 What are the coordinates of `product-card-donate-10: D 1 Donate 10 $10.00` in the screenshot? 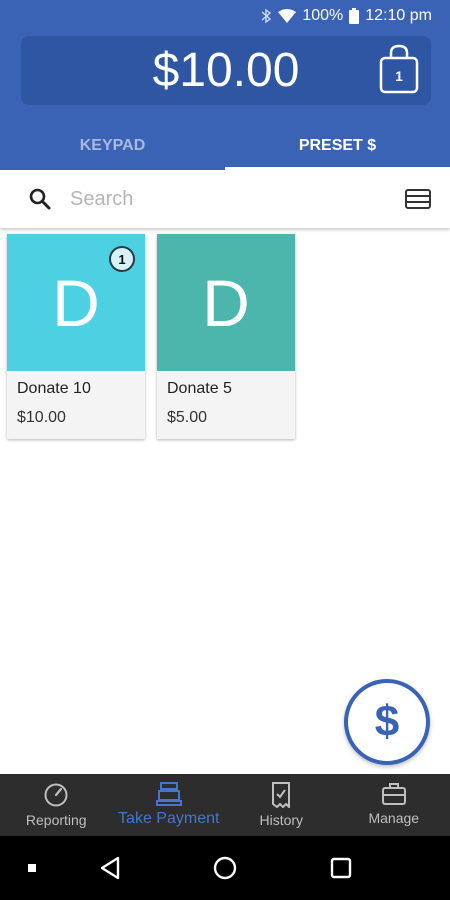 It's located at (76, 336).